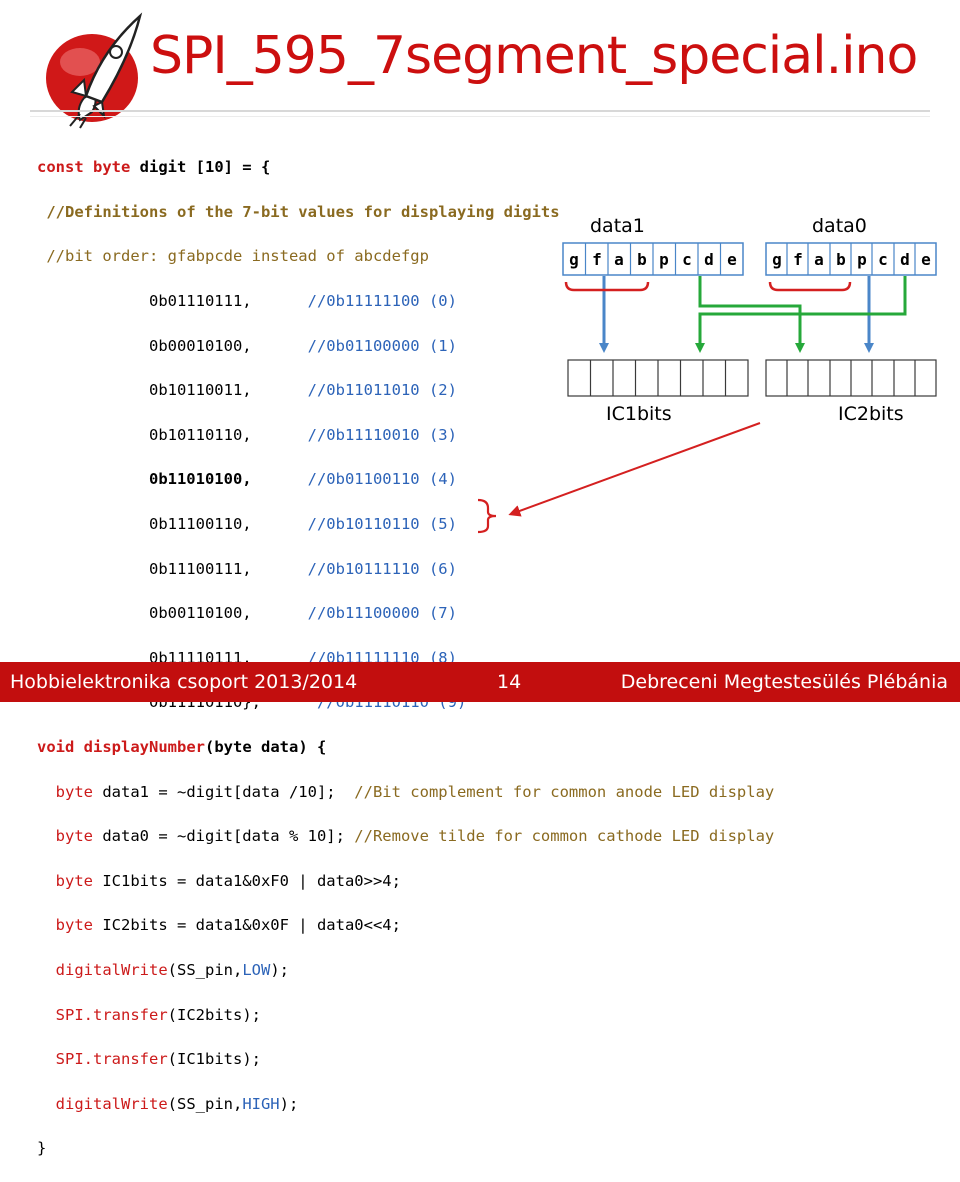  Describe the element at coordinates (883, 259) in the screenshot. I see `data0-bit-label: c` at that location.